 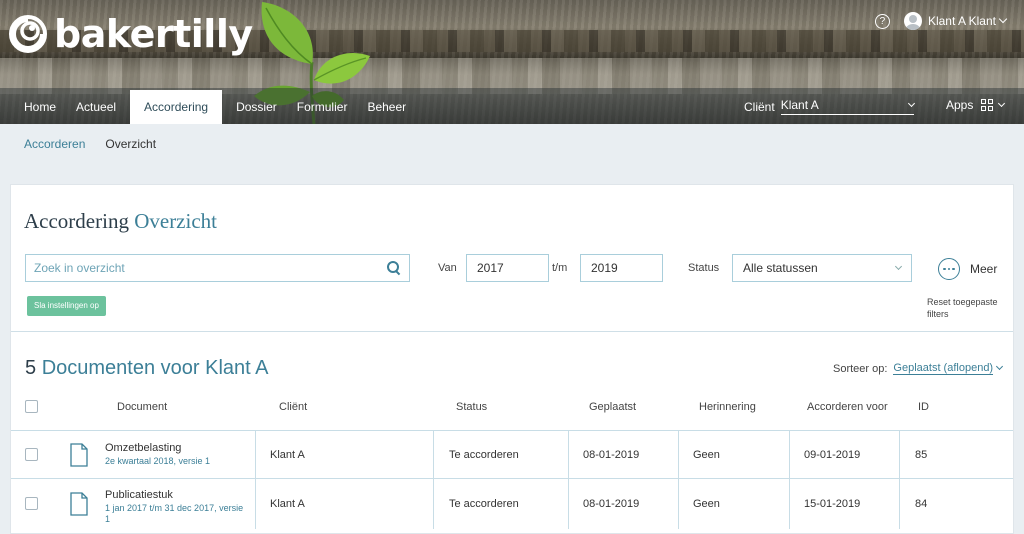 I want to click on col-document: Document, so click(x=142, y=407).